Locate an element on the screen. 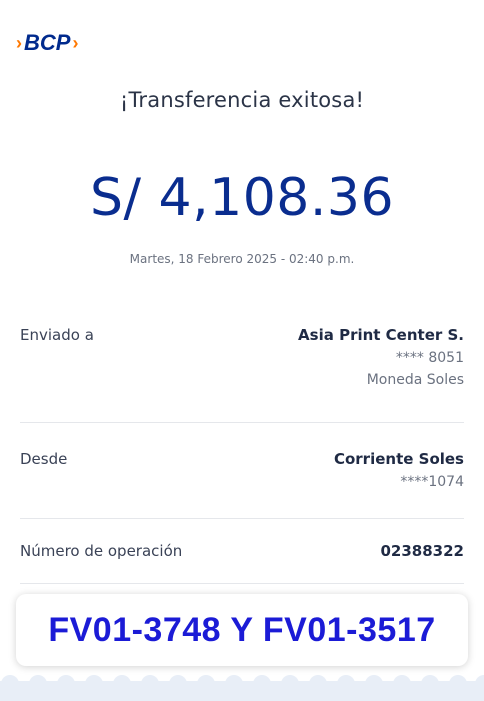  from-label: Desde is located at coordinates (44, 459).